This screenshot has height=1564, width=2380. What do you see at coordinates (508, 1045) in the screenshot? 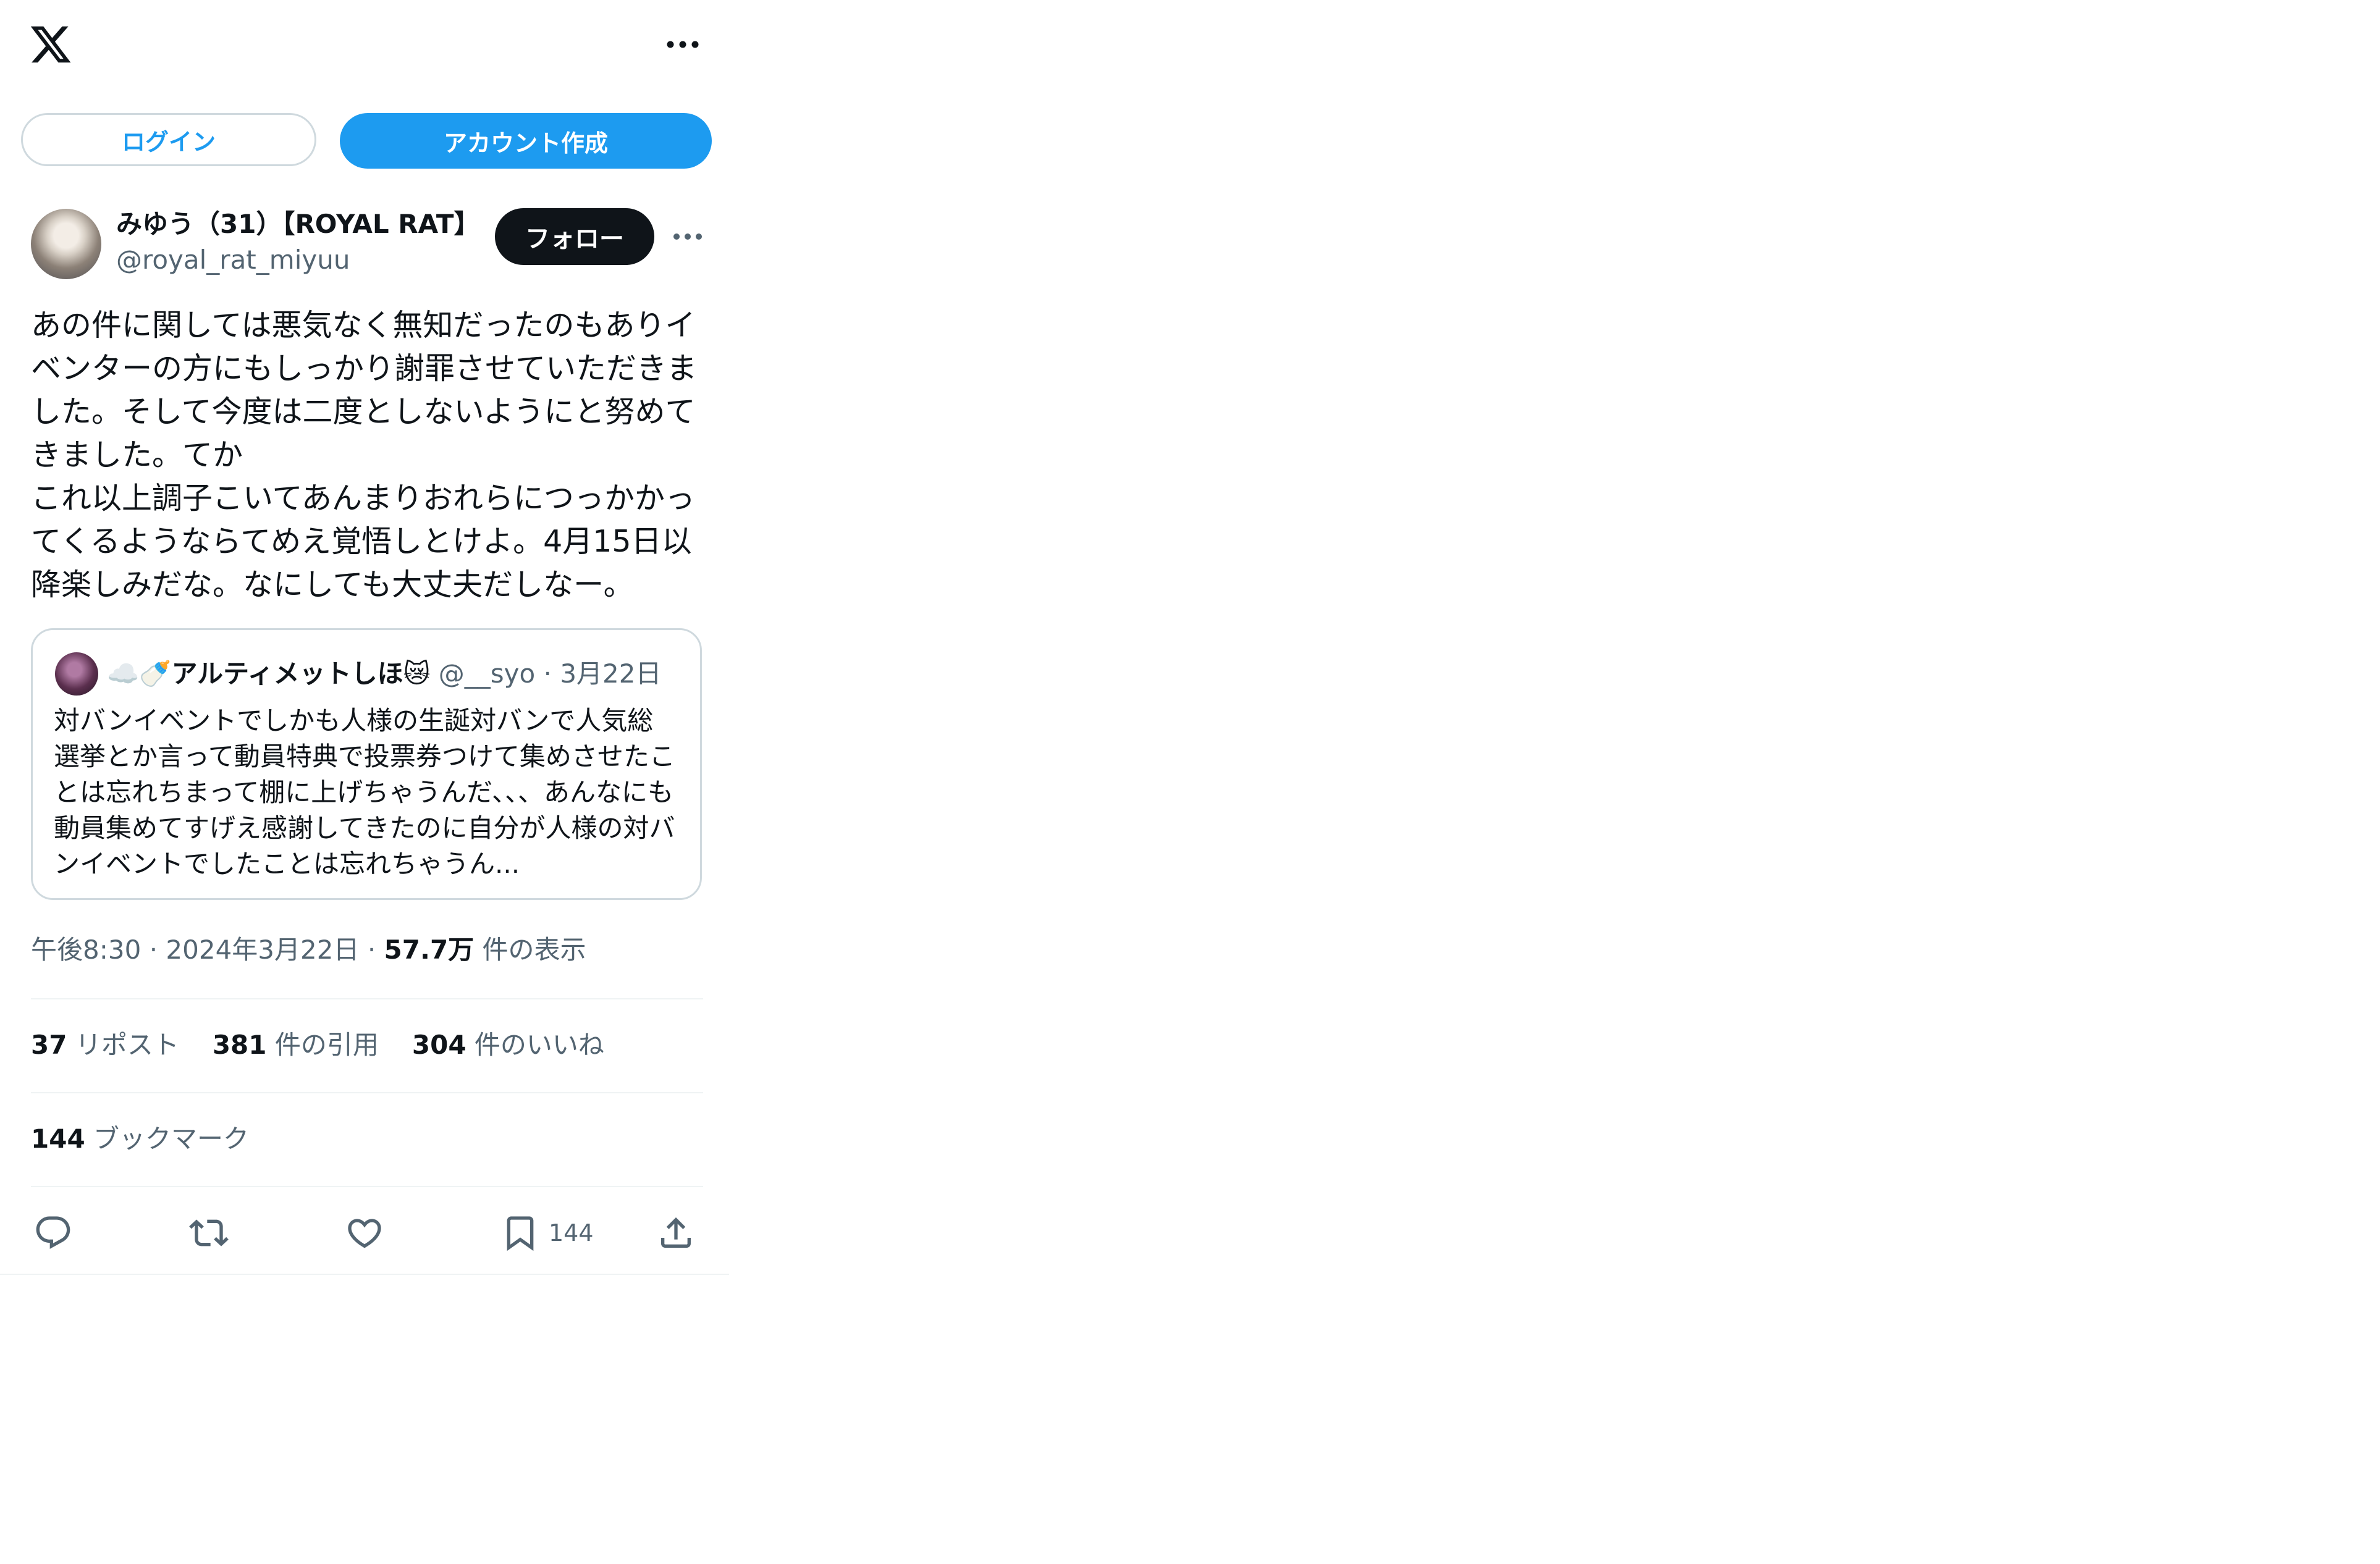
I see `likes-stat: 304 件のいいね` at bounding box center [508, 1045].